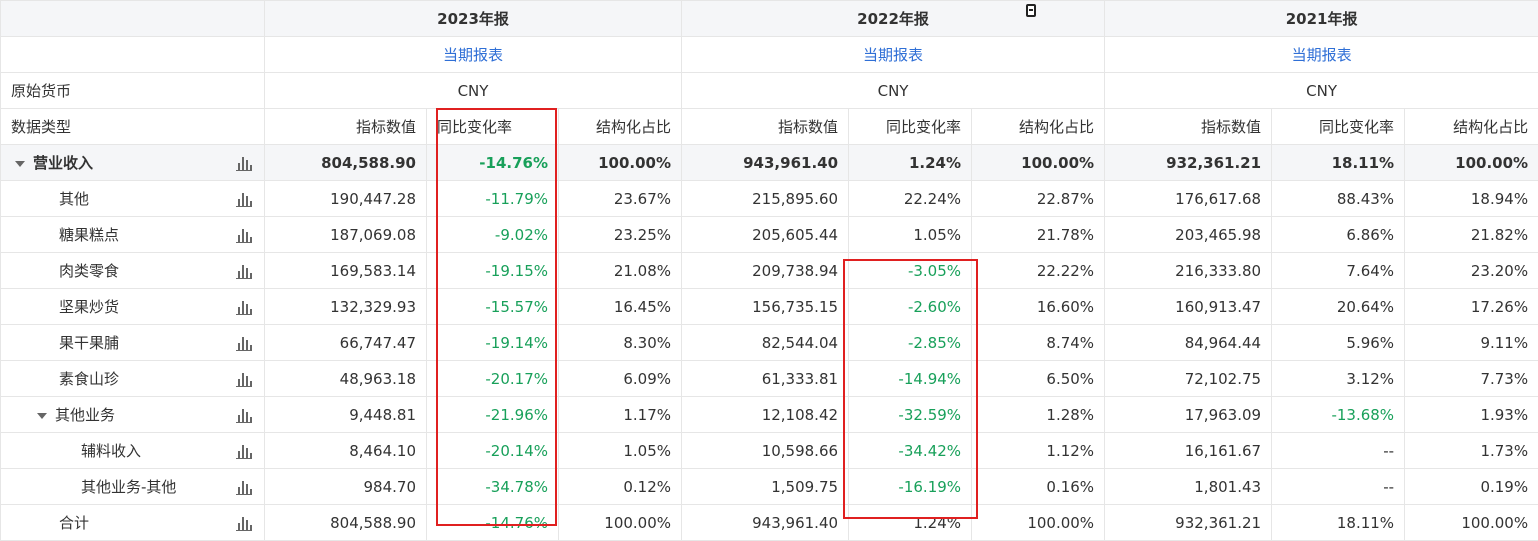 This screenshot has height=541, width=1538. Describe the element at coordinates (620, 343) in the screenshot. I see `share-cell-2023: 8.30%` at that location.